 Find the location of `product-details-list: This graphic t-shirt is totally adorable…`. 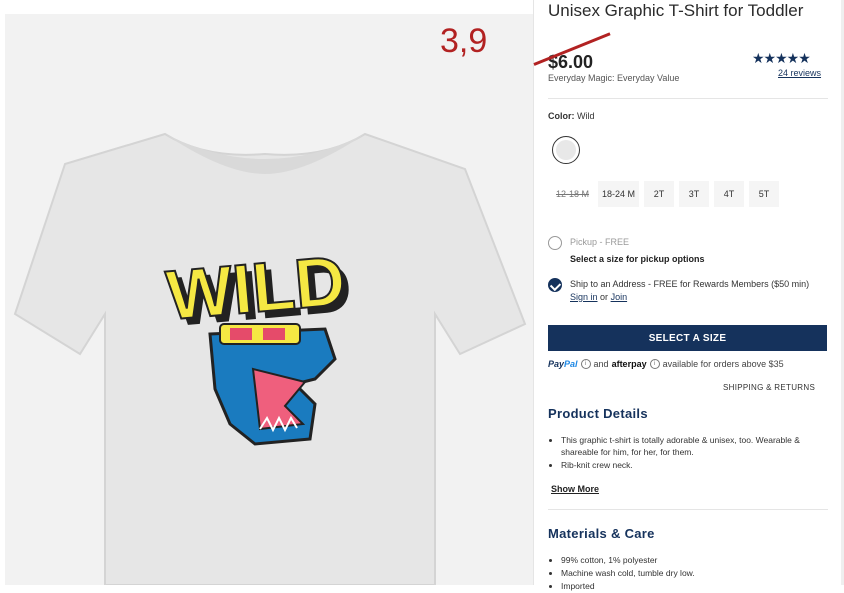

product-details-list: This graphic t-shirt is totally adorable… is located at coordinates (687, 453).